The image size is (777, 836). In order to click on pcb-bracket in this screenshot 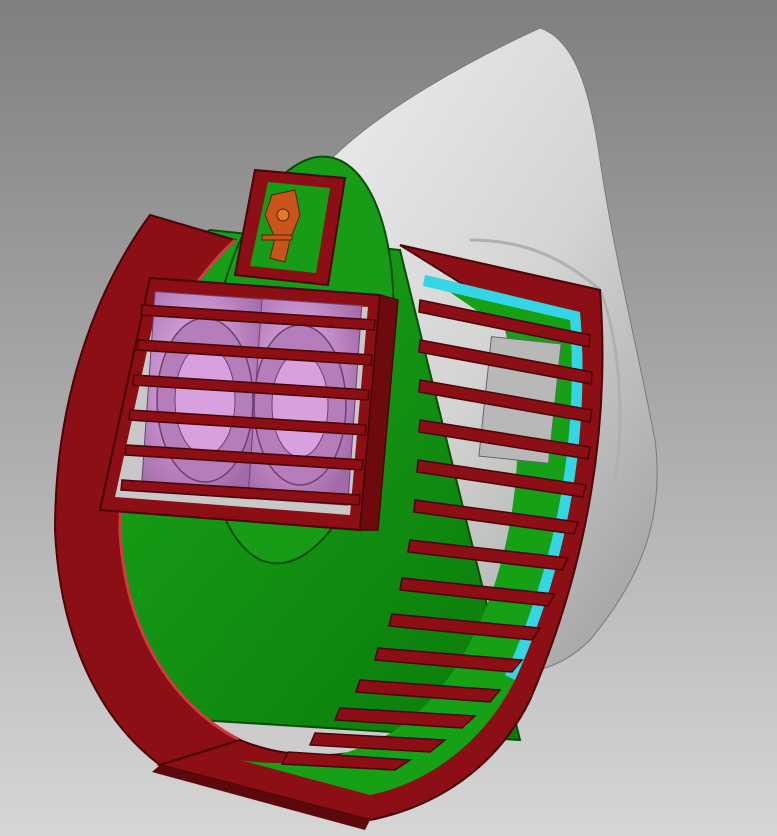, I will do `click(290, 227)`.